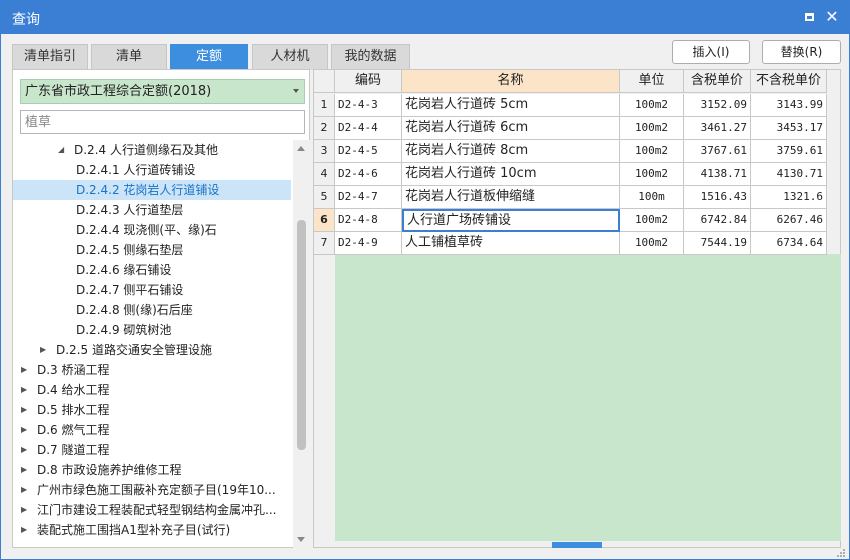  I want to click on tree-item: D.2.4.8 侧(缘)石后座, so click(152, 310).